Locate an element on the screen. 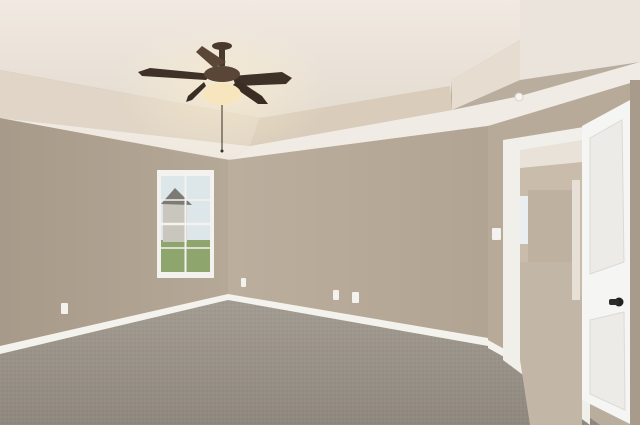  fan-light is located at coordinates (222, 94).